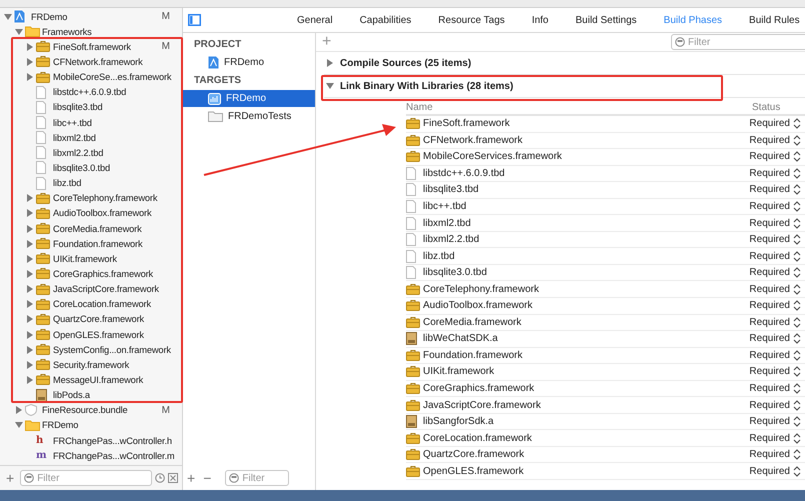 This screenshot has height=501, width=805. What do you see at coordinates (467, 124) in the screenshot?
I see `library-name: FineSoft.framework` at bounding box center [467, 124].